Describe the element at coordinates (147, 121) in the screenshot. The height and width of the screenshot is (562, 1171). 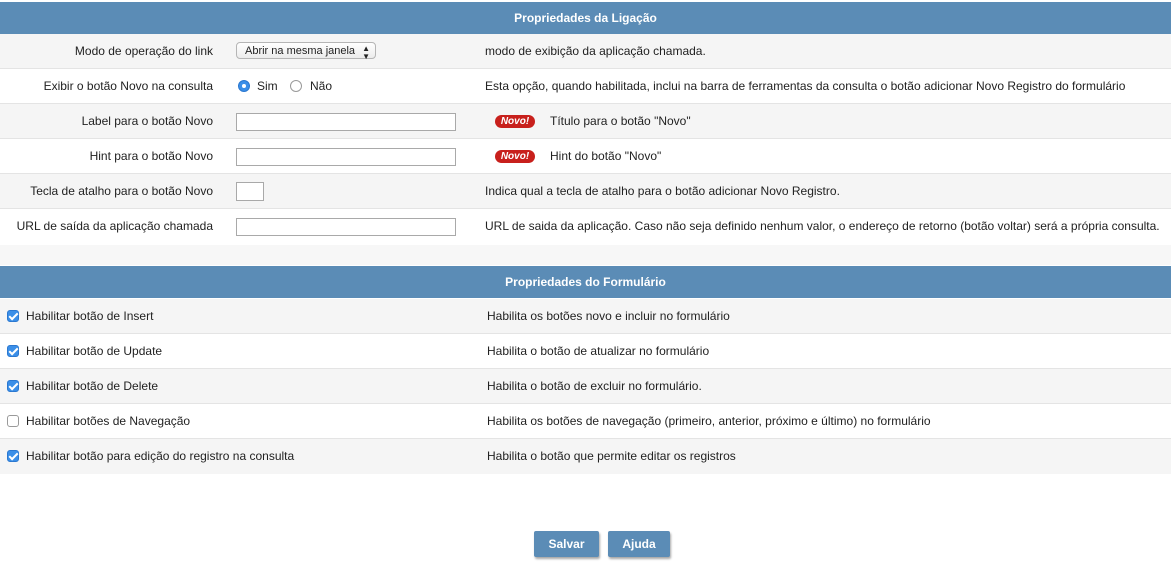
I see `new-label-label: Label para o botão Novo` at that location.